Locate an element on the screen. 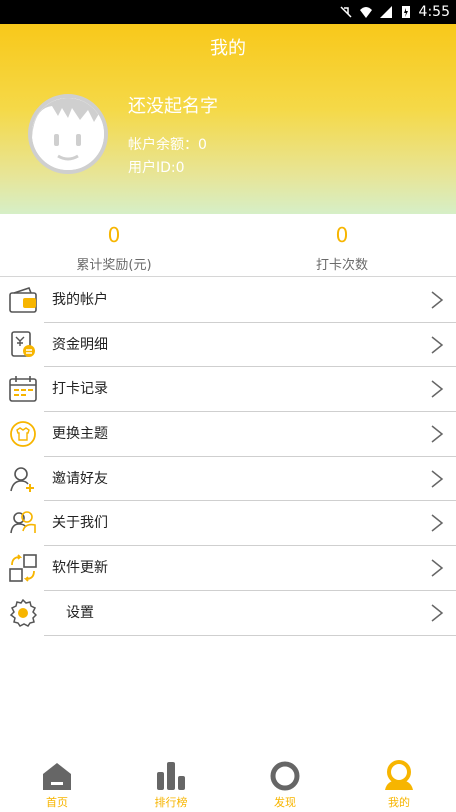  menu-item-invite-friend: 邀请好友 is located at coordinates (228, 479).